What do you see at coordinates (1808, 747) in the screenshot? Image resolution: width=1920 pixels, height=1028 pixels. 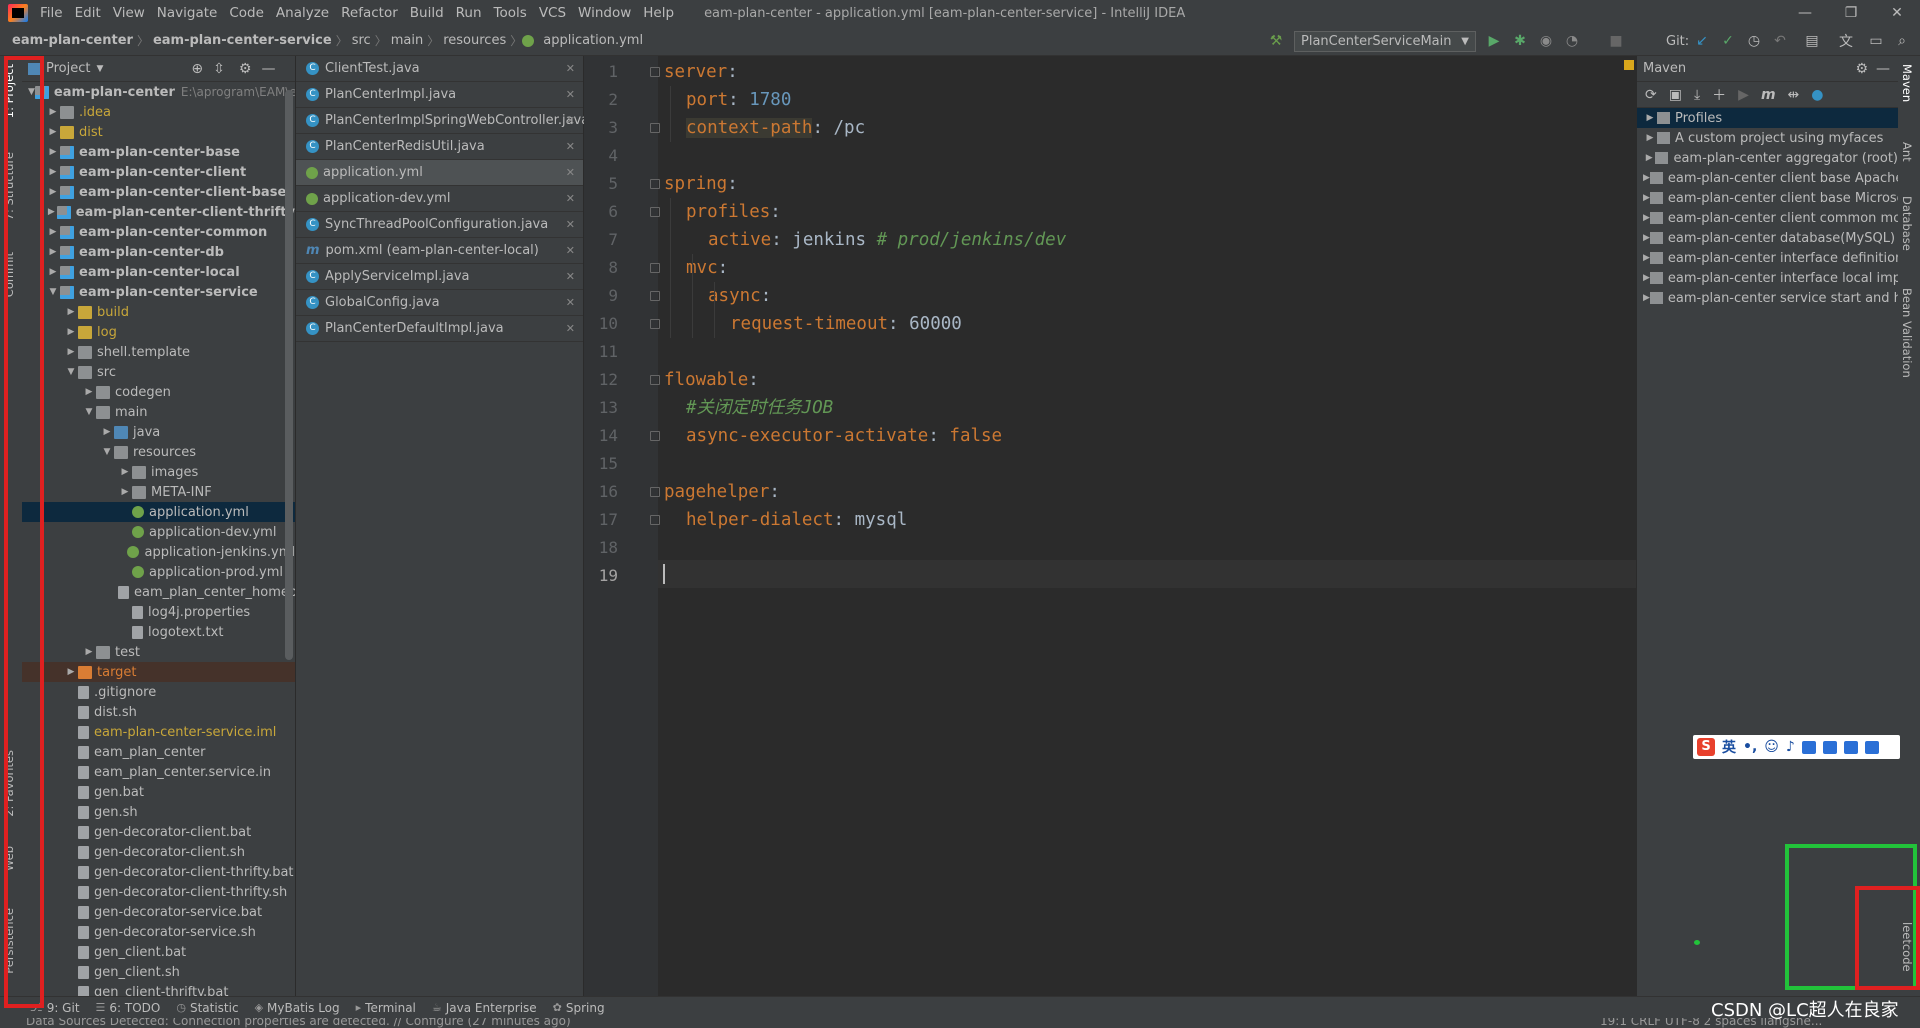 I see `ime-keyboard-icon` at bounding box center [1808, 747].